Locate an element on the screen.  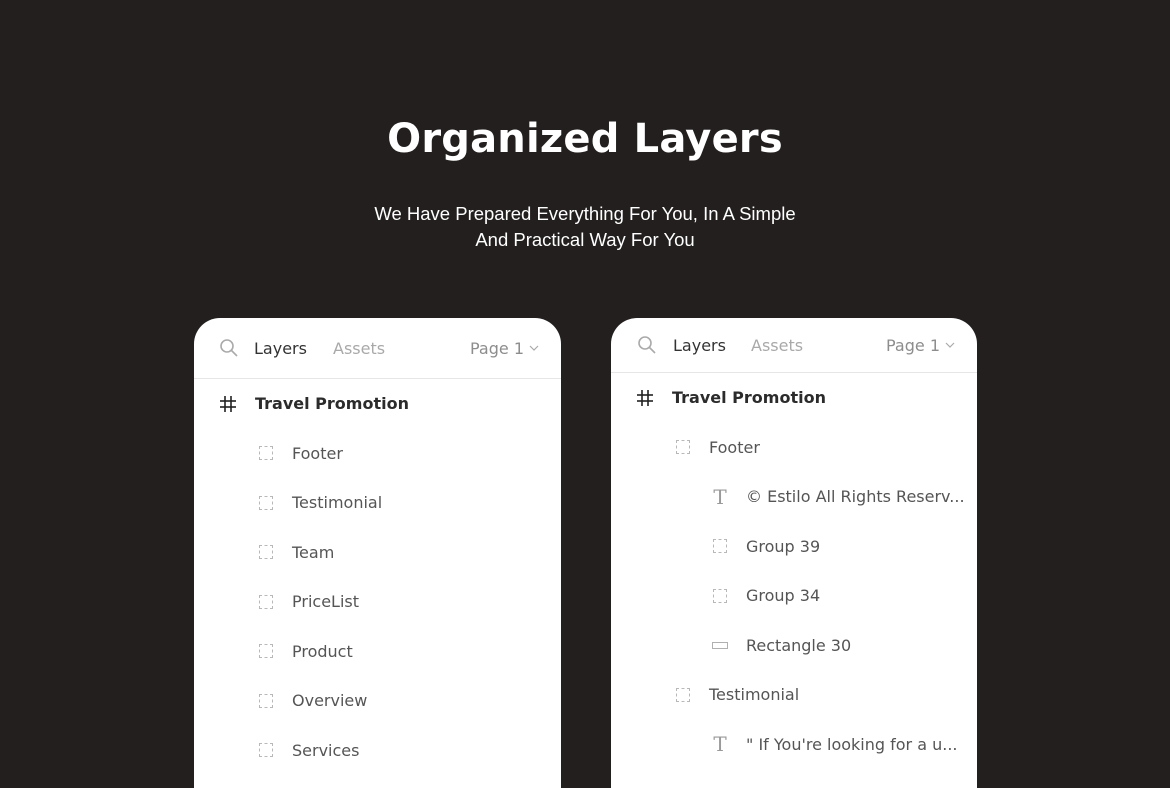
layer-label: Group 34 is located at coordinates (783, 596).